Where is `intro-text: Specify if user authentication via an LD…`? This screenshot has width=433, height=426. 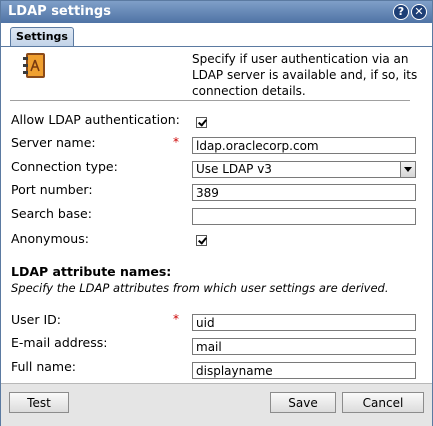
intro-text: Specify if user authentication via an LD… is located at coordinates (305, 75).